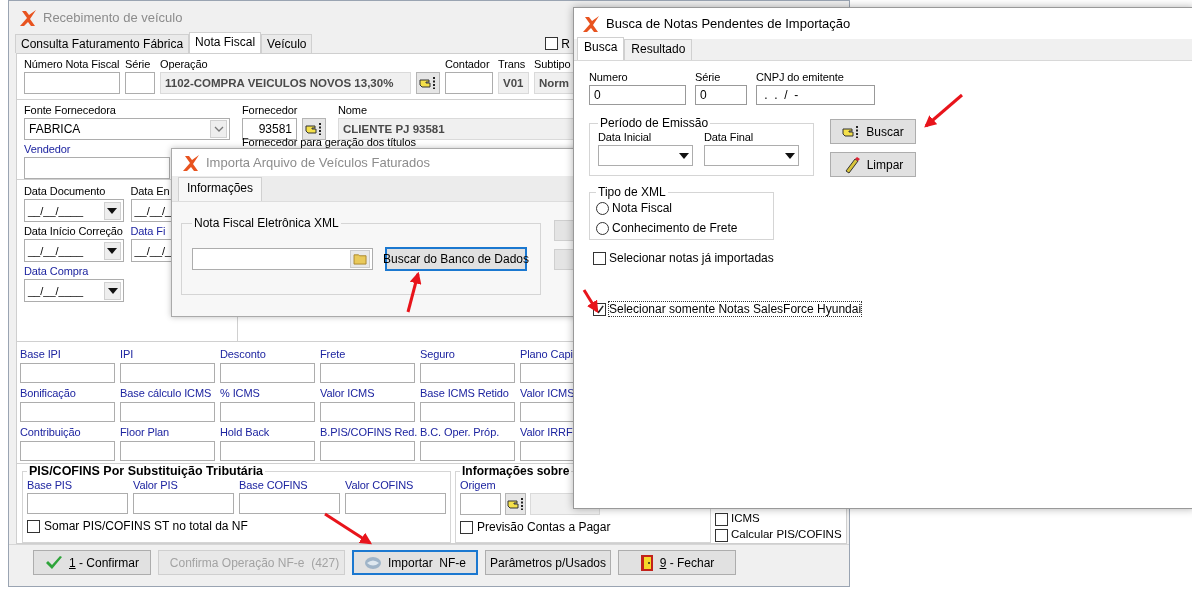 The height and width of the screenshot is (589, 1192). I want to click on checkbox-label: R, so click(565, 43).